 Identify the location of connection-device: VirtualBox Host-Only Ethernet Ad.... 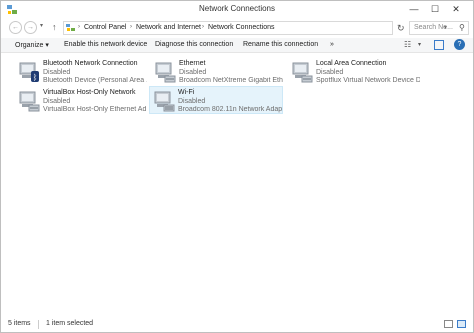
(95, 109).